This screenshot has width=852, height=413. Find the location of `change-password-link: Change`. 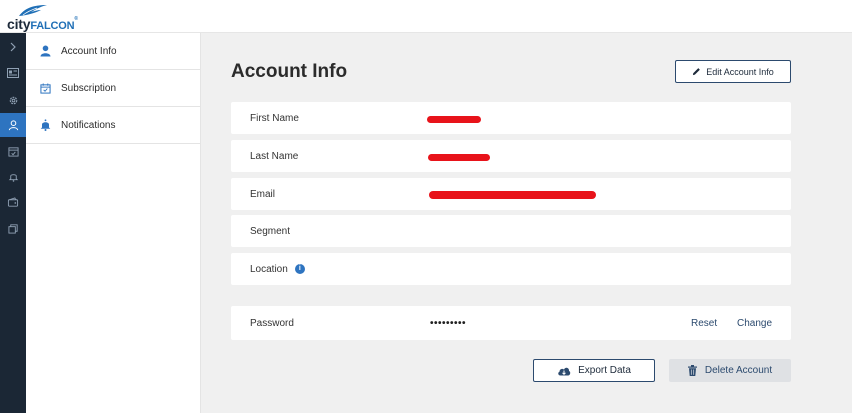

change-password-link: Change is located at coordinates (754, 323).